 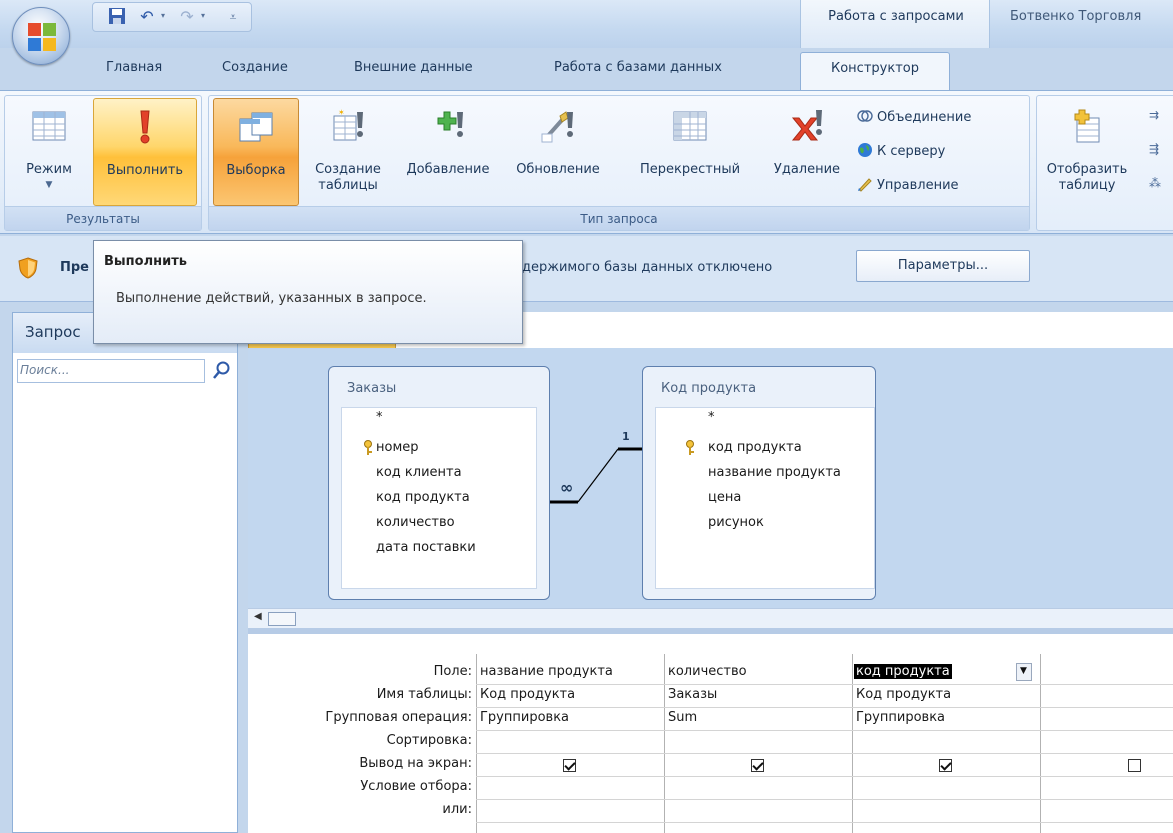 What do you see at coordinates (544, 671) in the screenshot?
I see `grid-cell-field: название продукта` at bounding box center [544, 671].